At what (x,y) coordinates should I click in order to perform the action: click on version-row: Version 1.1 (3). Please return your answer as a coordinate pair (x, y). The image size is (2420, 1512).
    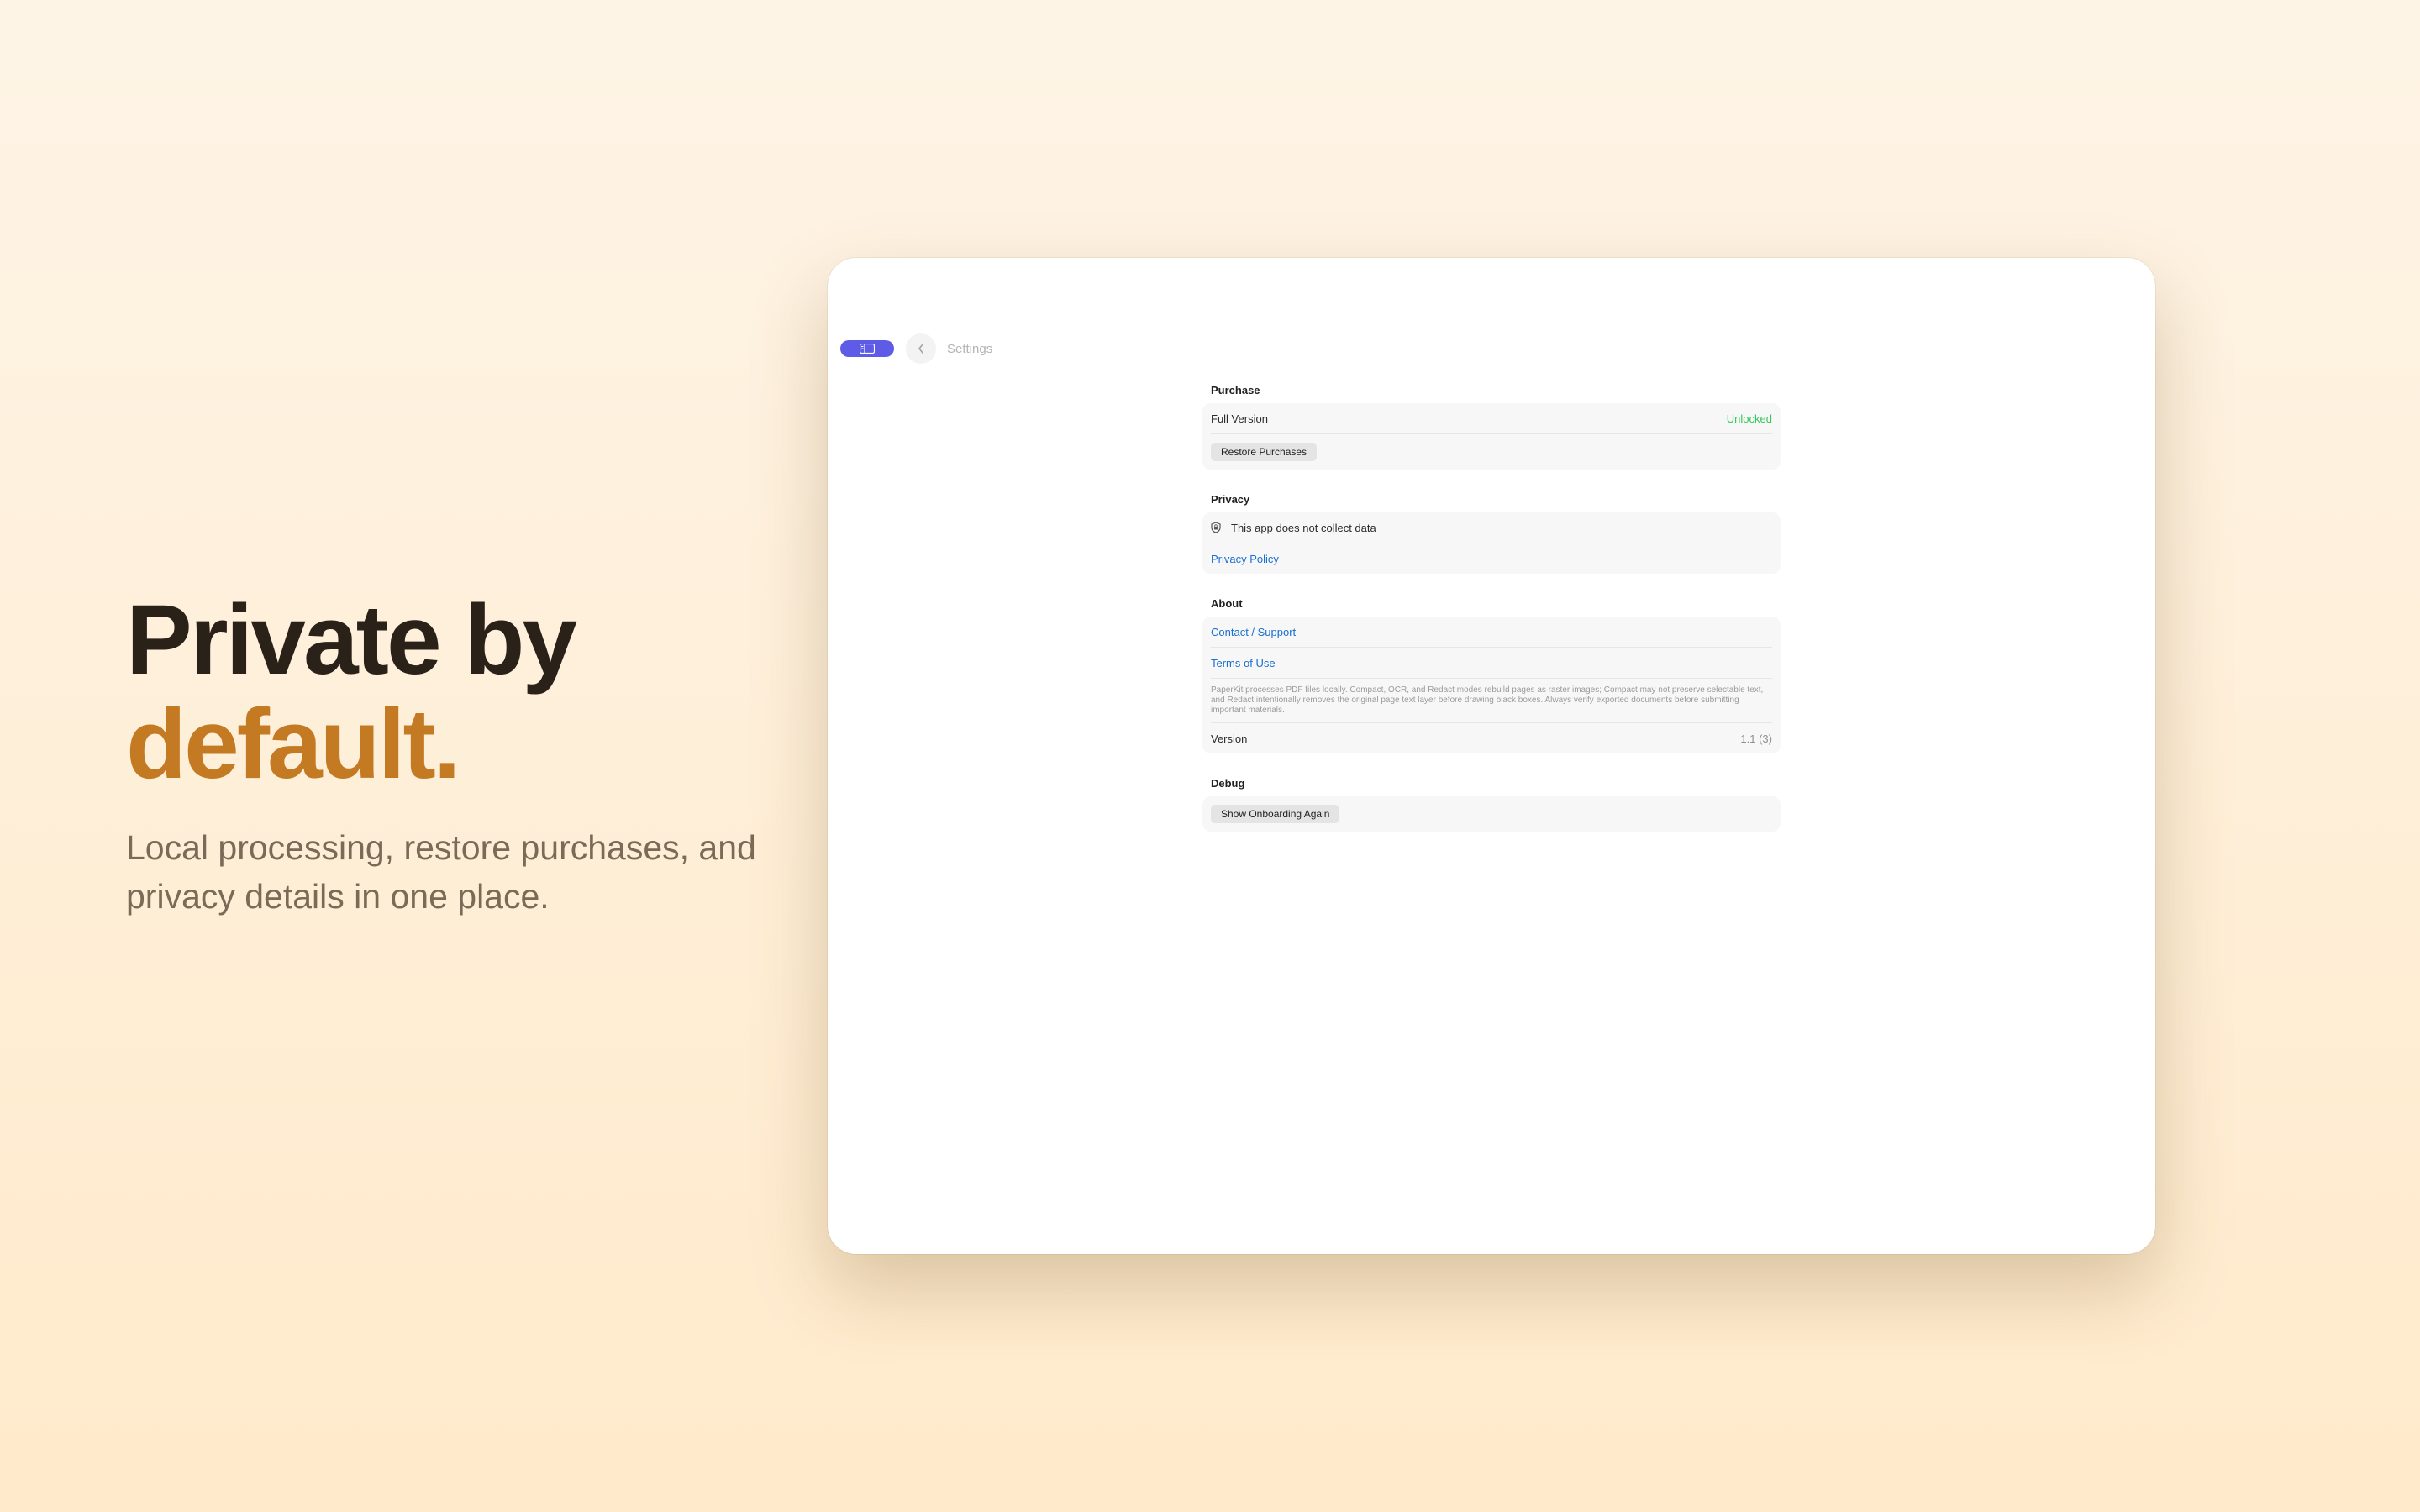
    Looking at the image, I should click on (1492, 738).